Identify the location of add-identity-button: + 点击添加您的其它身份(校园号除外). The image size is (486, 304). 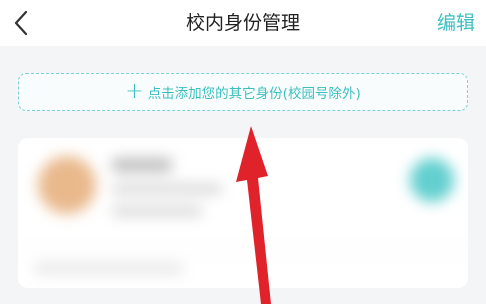
(243, 92).